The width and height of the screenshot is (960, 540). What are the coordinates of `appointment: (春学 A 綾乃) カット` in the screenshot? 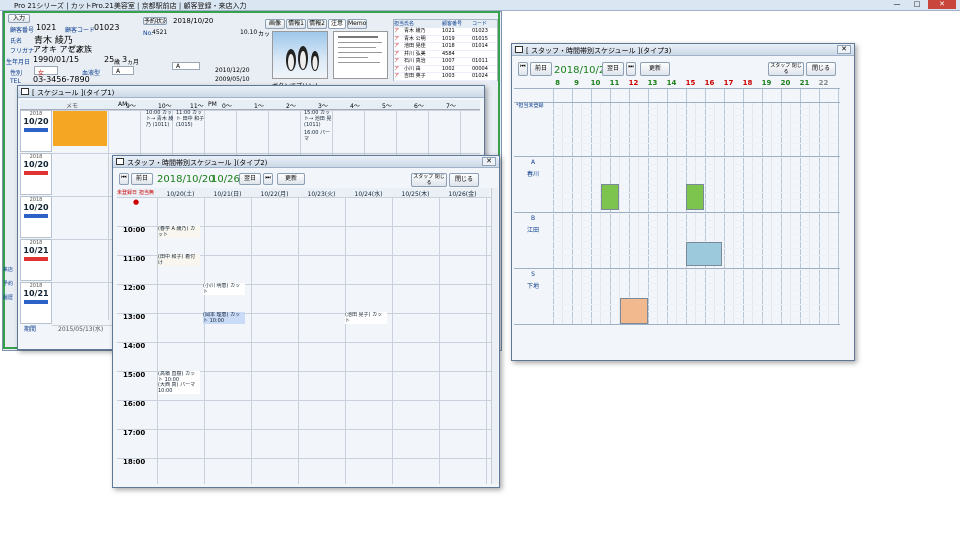 It's located at (179, 232).